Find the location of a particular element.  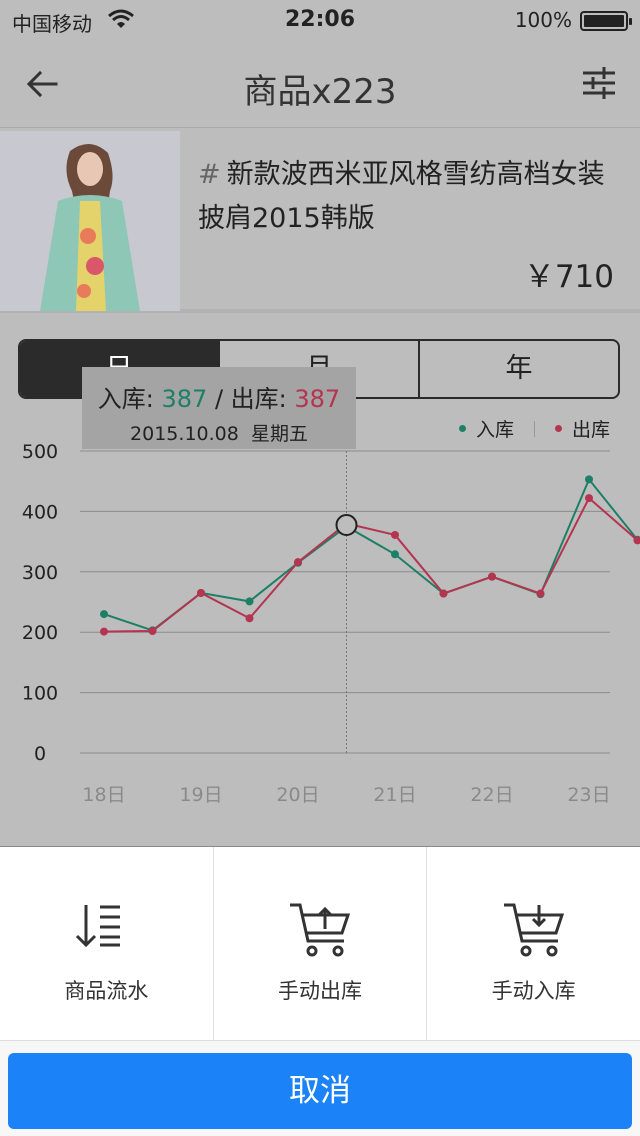

product-name: # 新款波西米亚风格雪纺高档女装披肩2015韩版 is located at coordinates (410, 197).